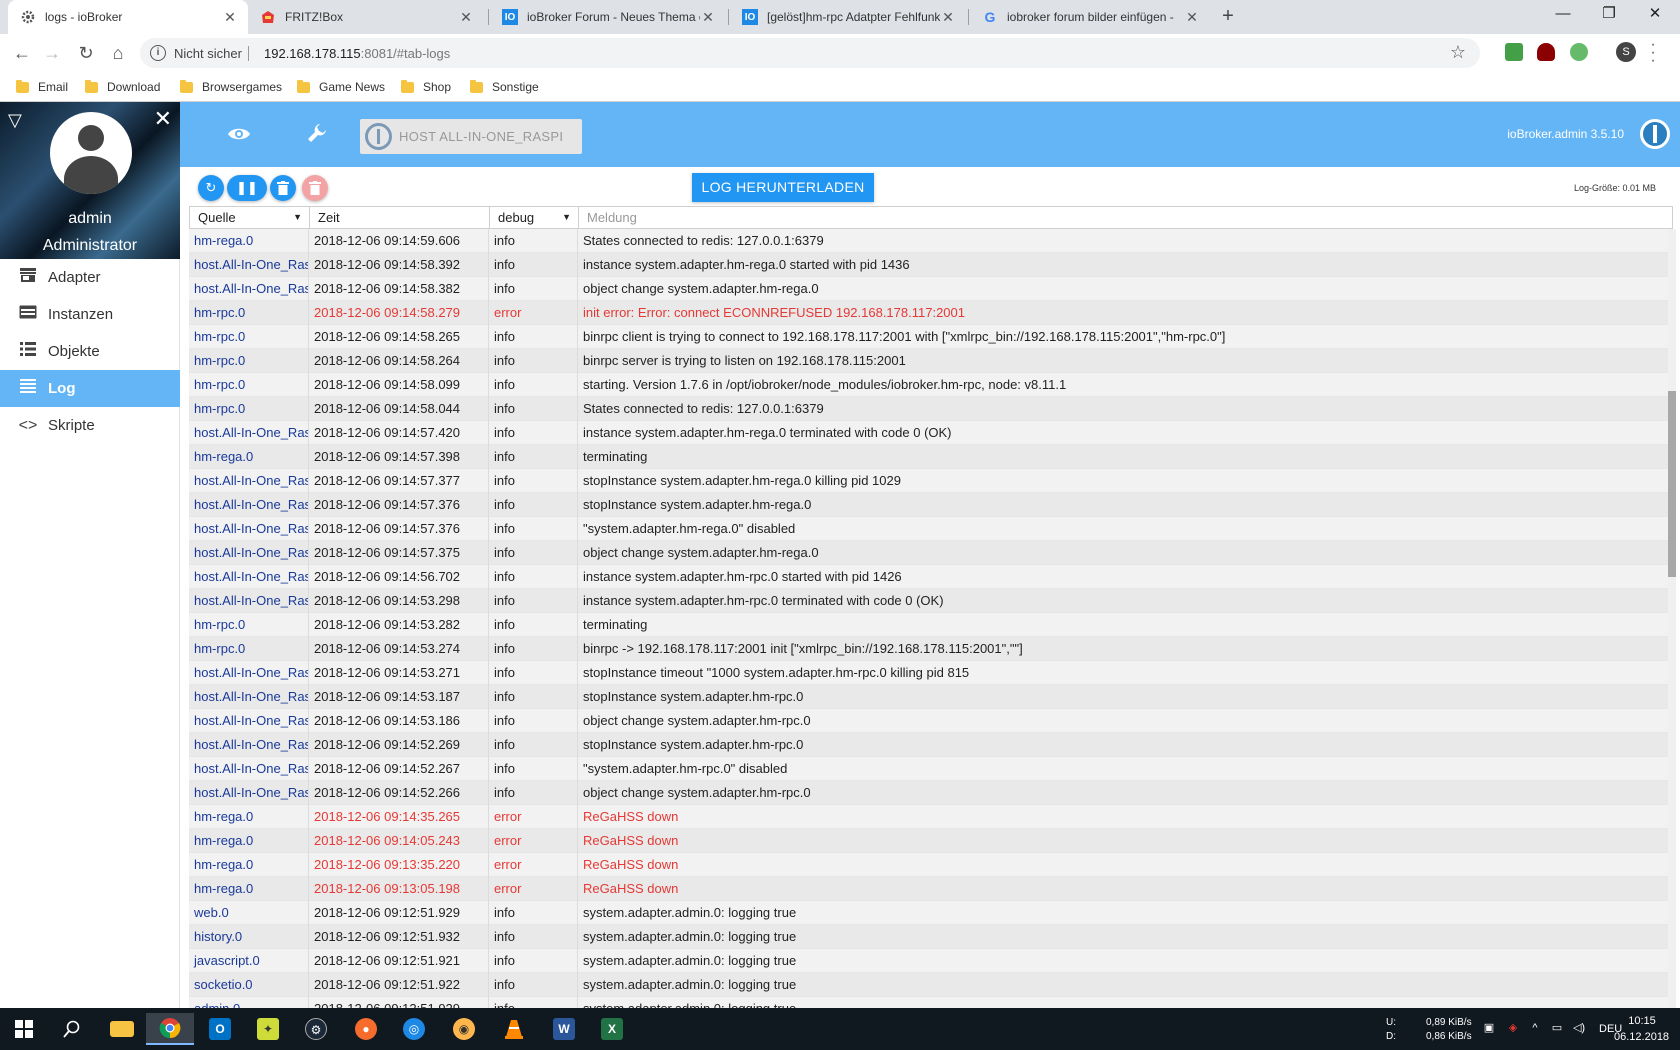 Image resolution: width=1680 pixels, height=1050 pixels. What do you see at coordinates (357, 53) in the screenshot?
I see `url-text: 192.168.178.115:8081/#tab-logs` at bounding box center [357, 53].